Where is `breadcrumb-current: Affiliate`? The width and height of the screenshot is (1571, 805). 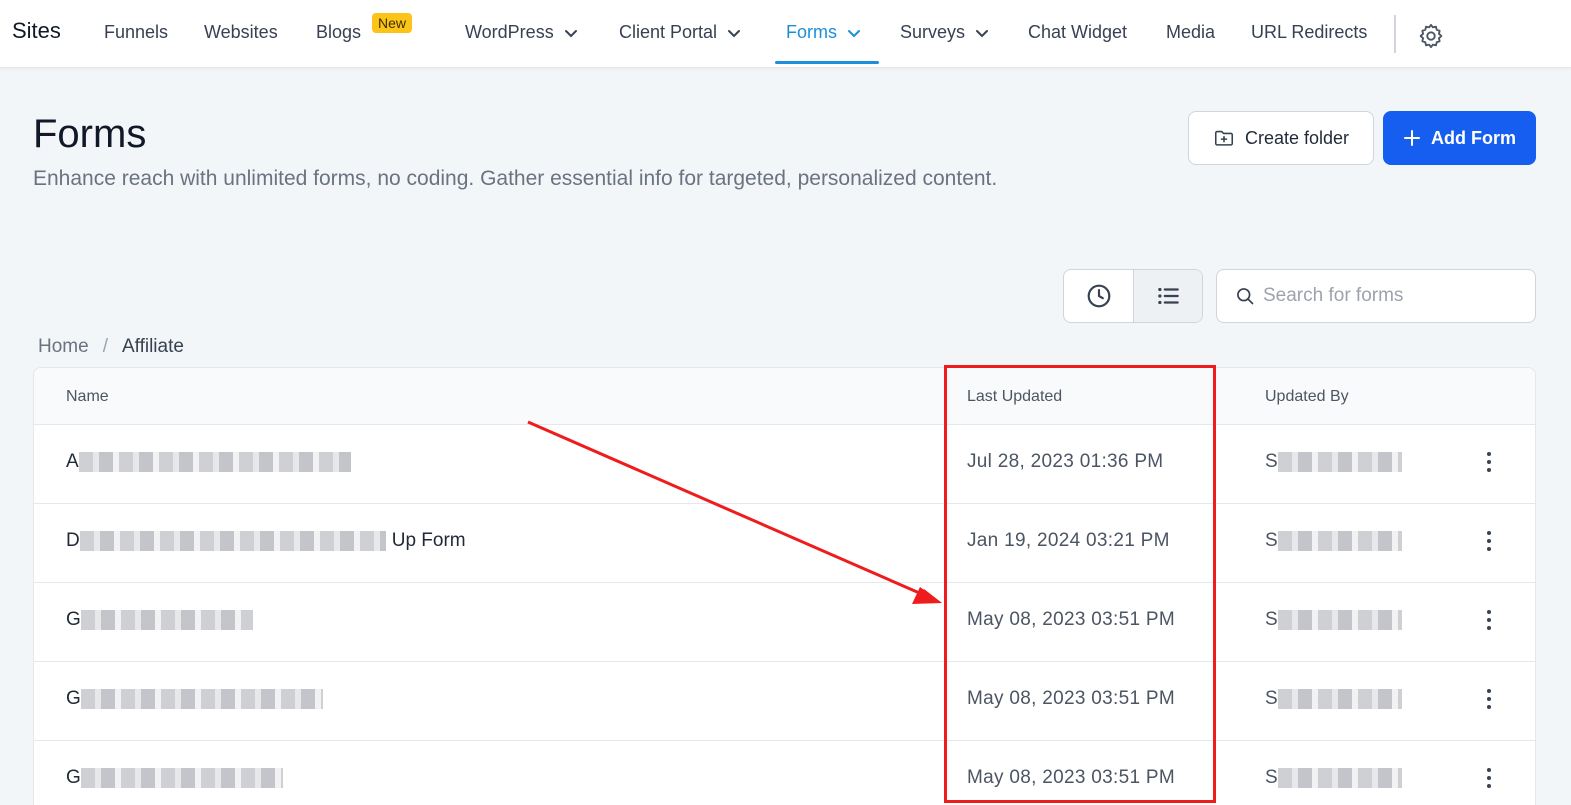 breadcrumb-current: Affiliate is located at coordinates (152, 346).